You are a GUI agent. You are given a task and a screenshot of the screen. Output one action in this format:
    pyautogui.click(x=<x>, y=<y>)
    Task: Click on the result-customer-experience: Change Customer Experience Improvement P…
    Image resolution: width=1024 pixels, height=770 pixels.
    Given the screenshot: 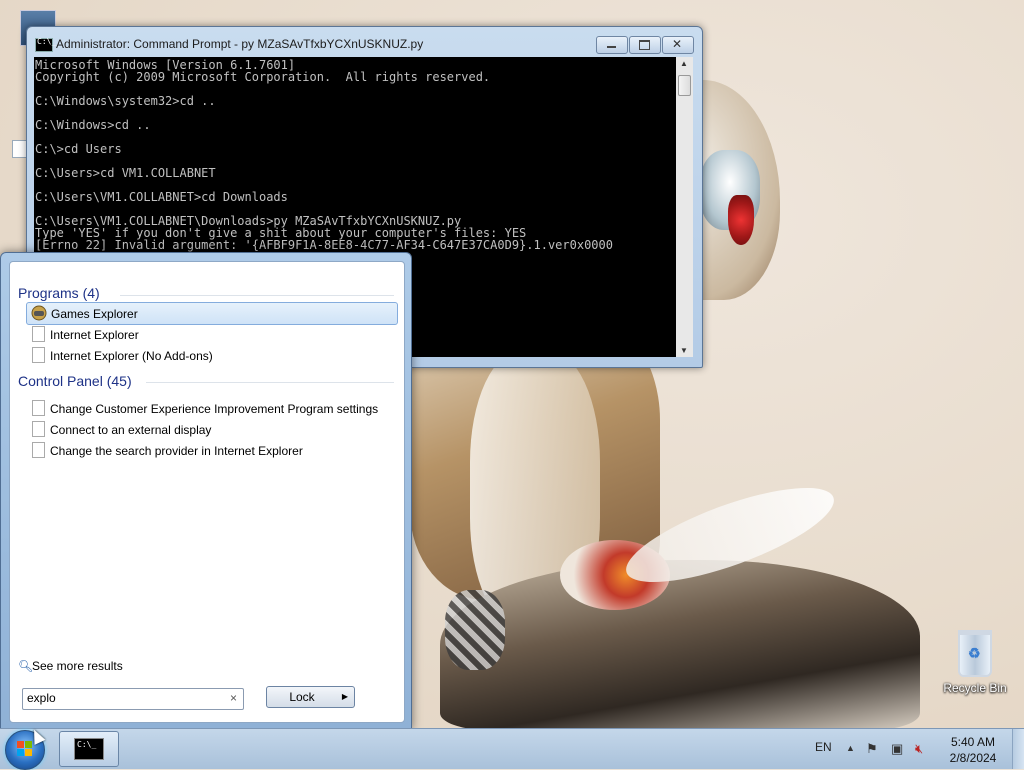 What is the action you would take?
    pyautogui.click(x=211, y=408)
    